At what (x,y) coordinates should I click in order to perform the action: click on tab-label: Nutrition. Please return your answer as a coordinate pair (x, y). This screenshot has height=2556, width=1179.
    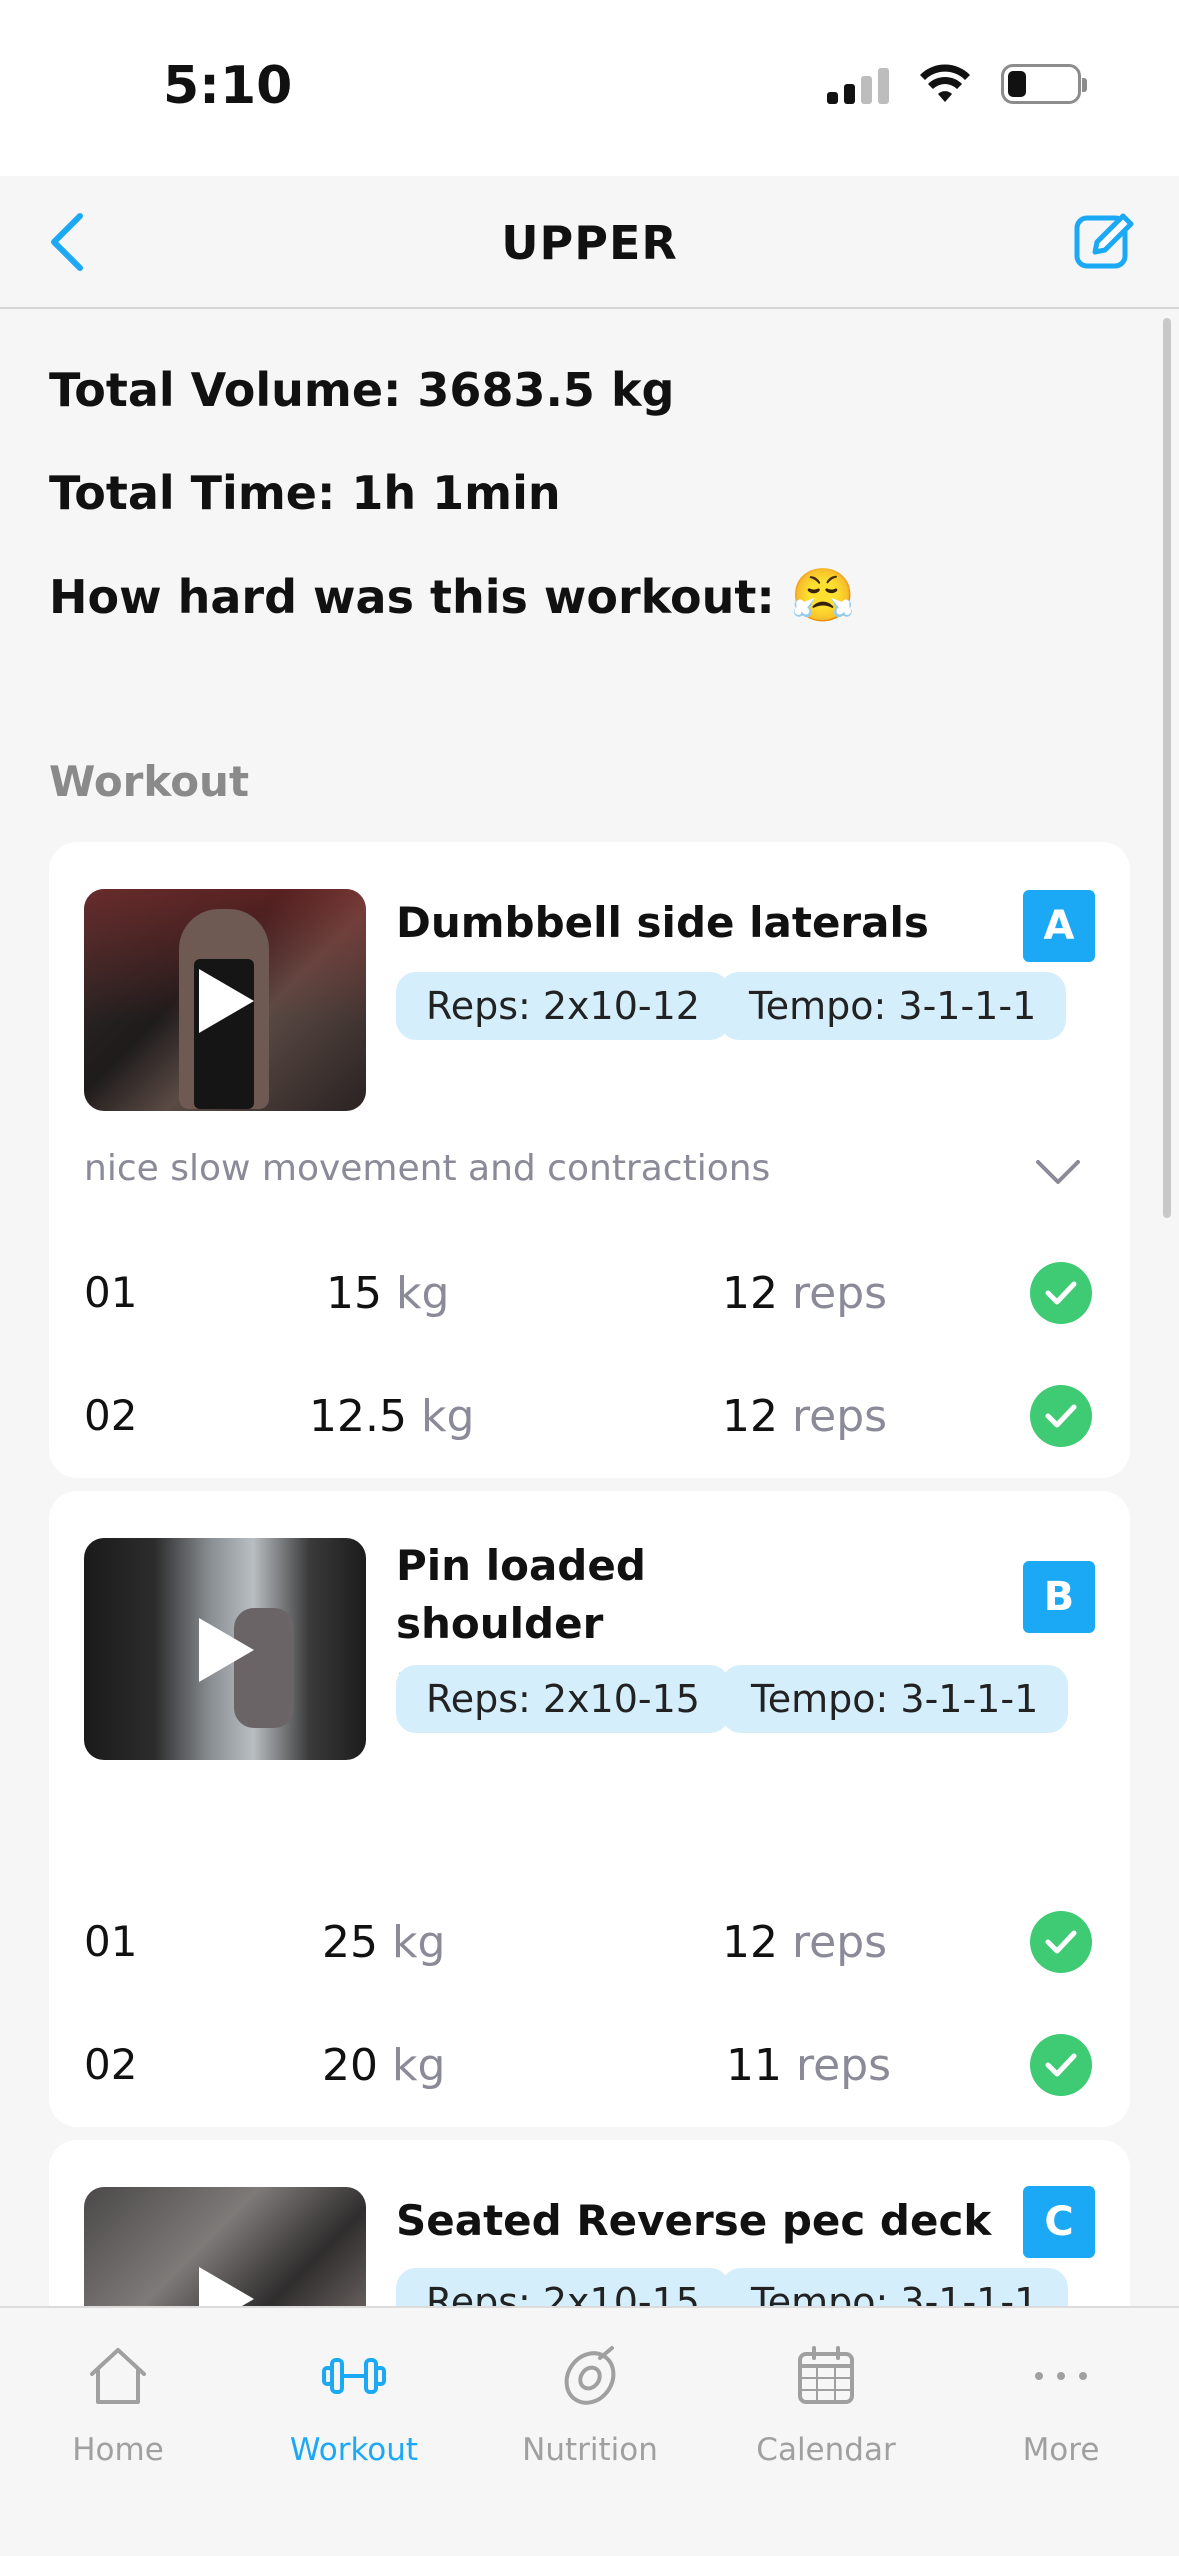
    Looking at the image, I should click on (590, 2450).